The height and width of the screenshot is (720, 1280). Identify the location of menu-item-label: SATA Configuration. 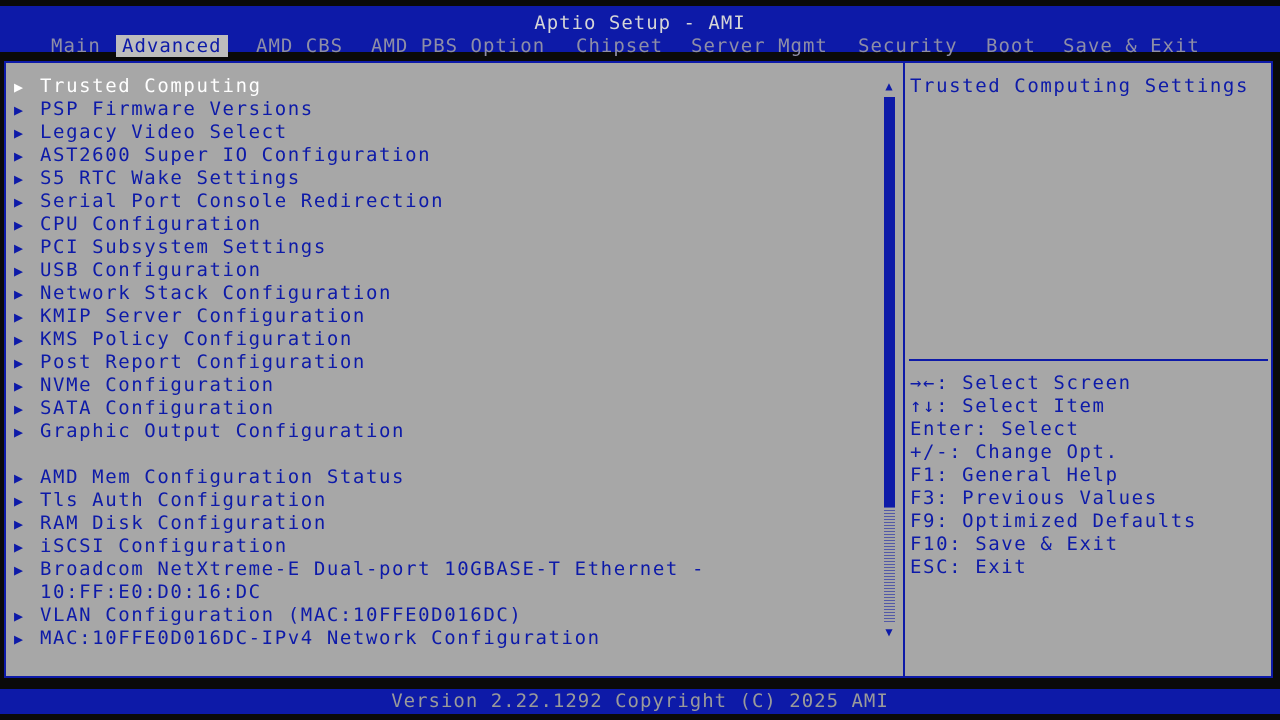
(157, 408).